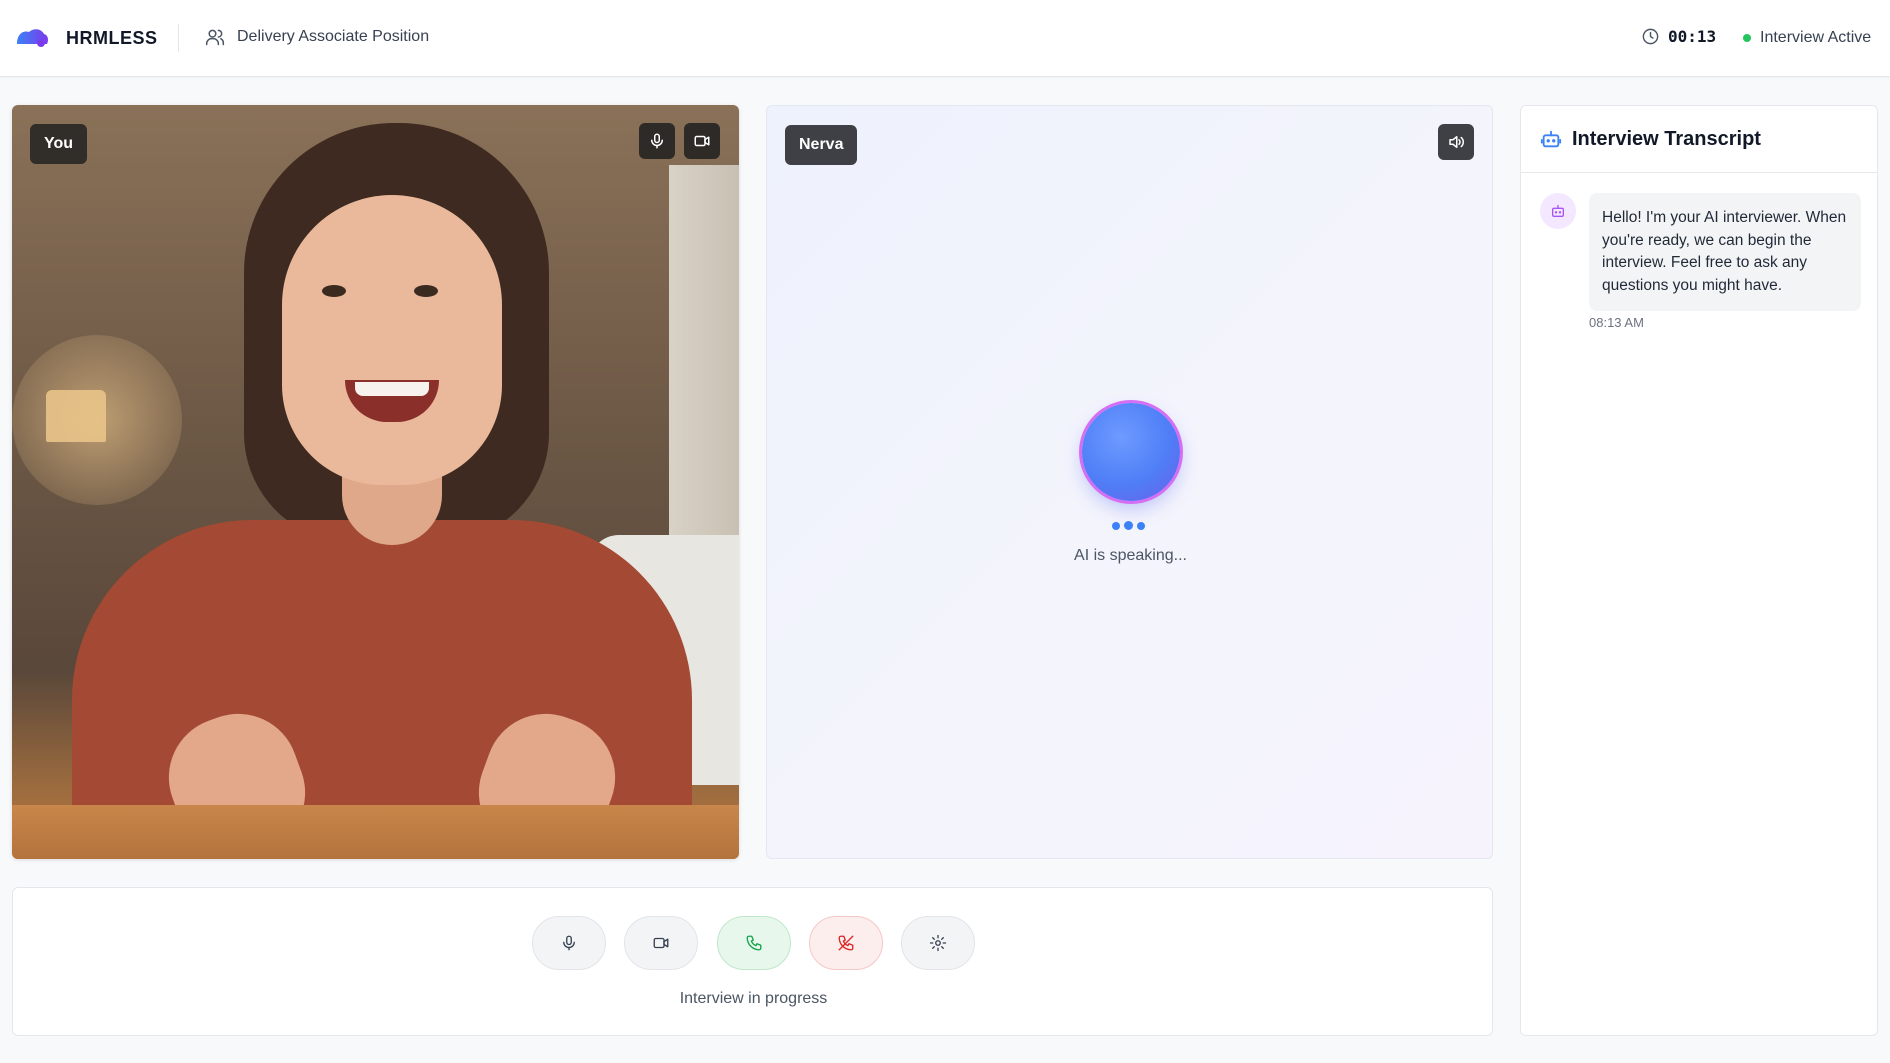  I want to click on ai-volume-button, so click(1456, 142).